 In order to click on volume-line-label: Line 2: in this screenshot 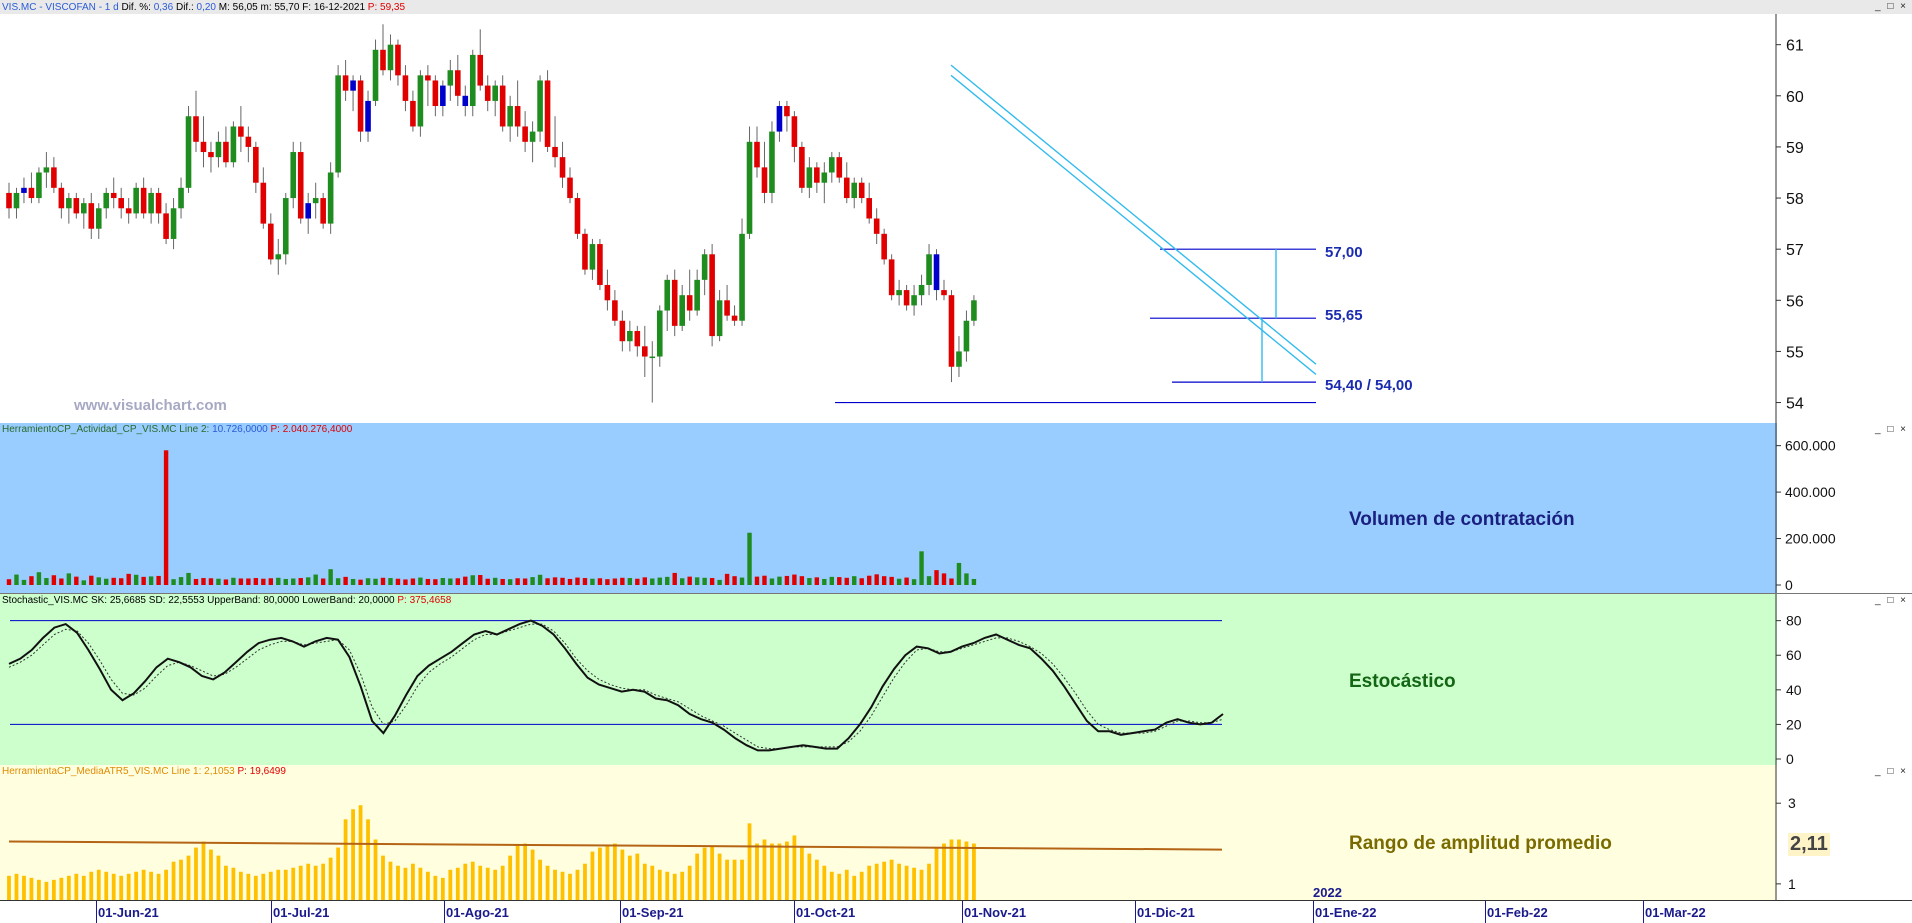, I will do `click(194, 429)`.